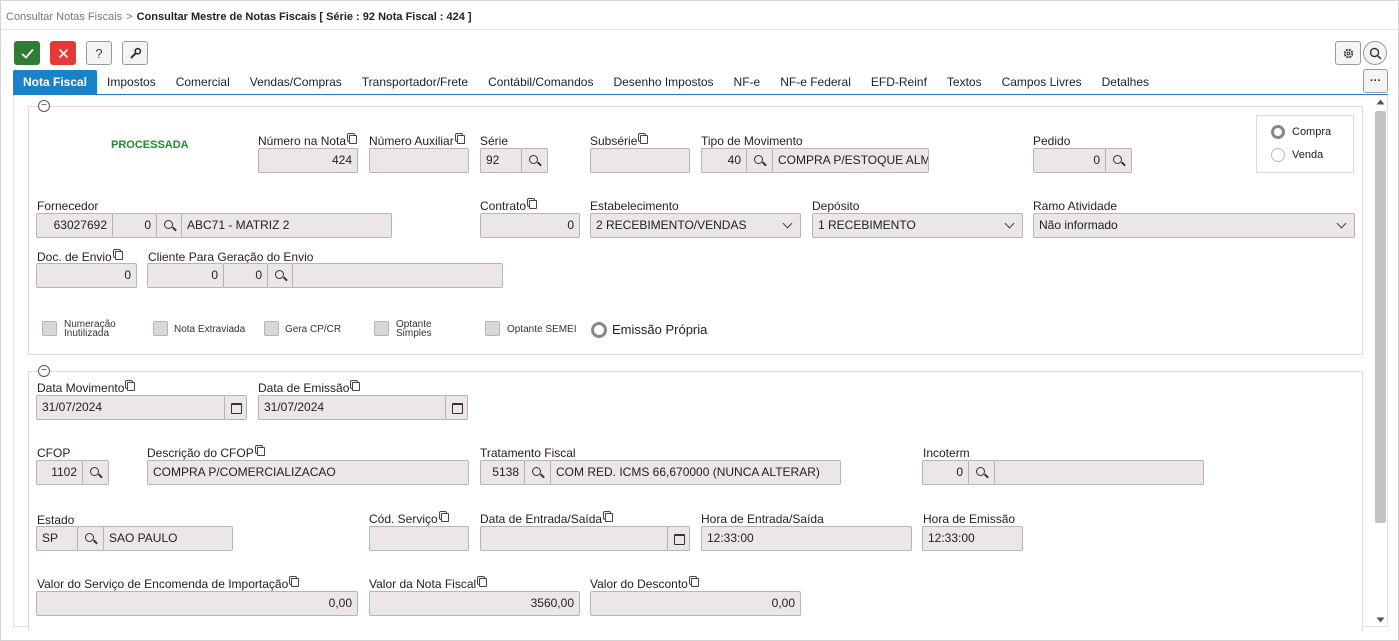 Image resolution: width=1399 pixels, height=641 pixels. Describe the element at coordinates (134, 225) in the screenshot. I see `fornecedor-sub-field: 0` at that location.